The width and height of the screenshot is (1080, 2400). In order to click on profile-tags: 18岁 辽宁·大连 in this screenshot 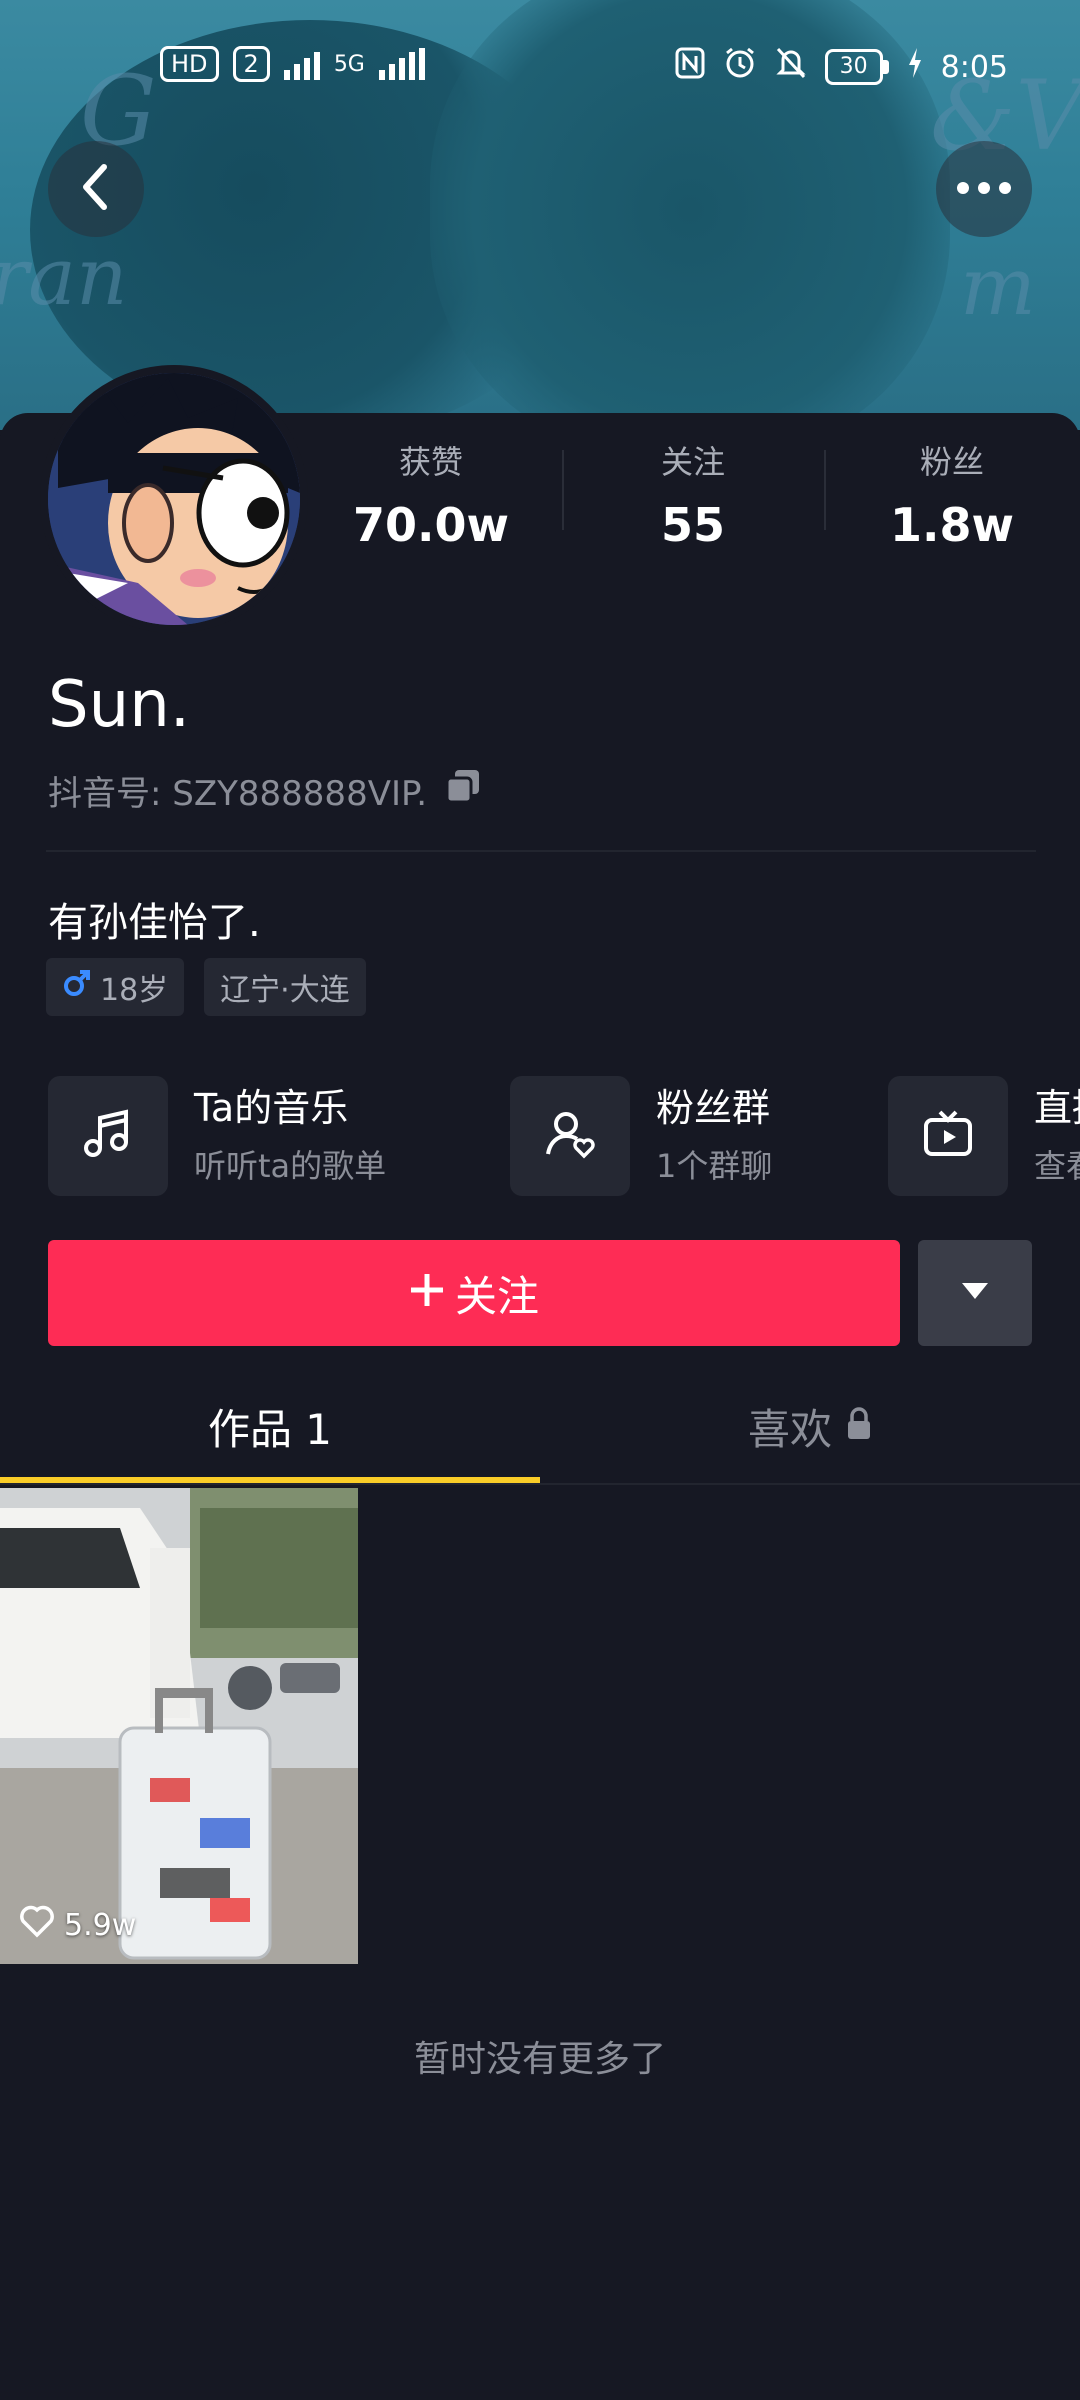, I will do `click(206, 987)`.